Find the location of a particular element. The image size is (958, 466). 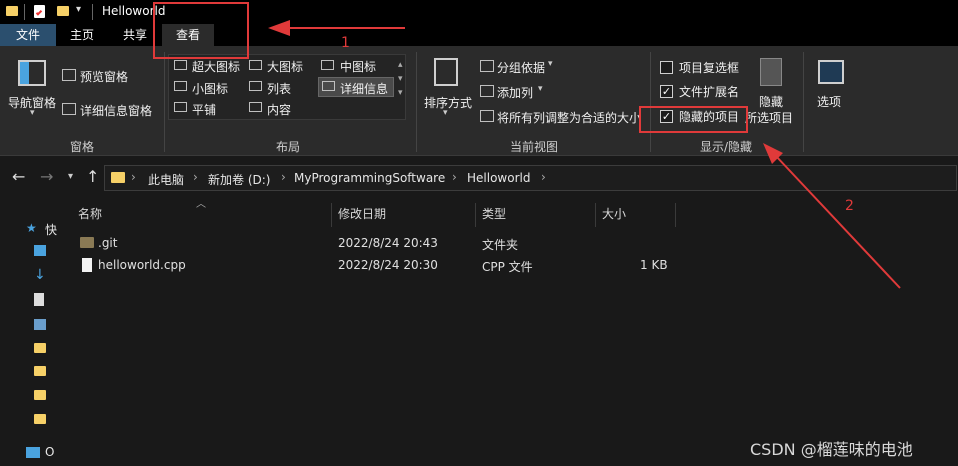

annotation-number-1: 1 is located at coordinates (345, 43).